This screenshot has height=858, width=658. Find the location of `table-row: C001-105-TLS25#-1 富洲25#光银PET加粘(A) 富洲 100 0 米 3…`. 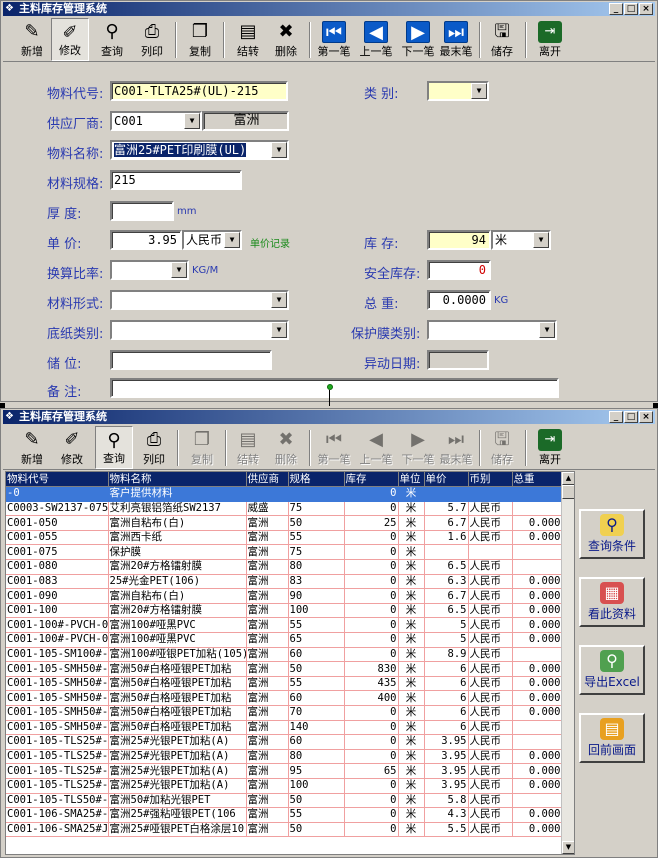

table-row: C001-105-TLS25#-1 富洲25#光银PET加粘(A) 富洲 100 0 米 3… is located at coordinates (284, 786).